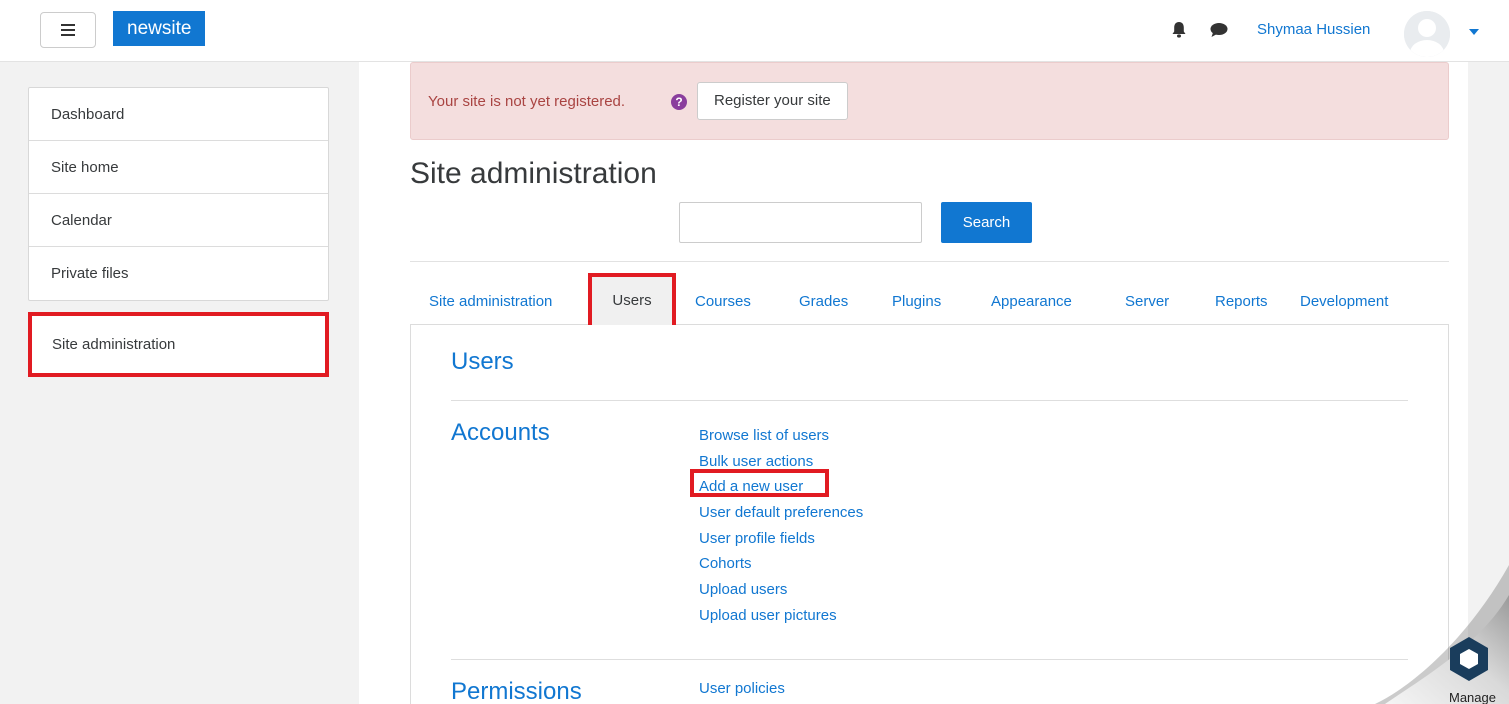  What do you see at coordinates (1241, 301) in the screenshot?
I see `tab-reports: Reports` at bounding box center [1241, 301].